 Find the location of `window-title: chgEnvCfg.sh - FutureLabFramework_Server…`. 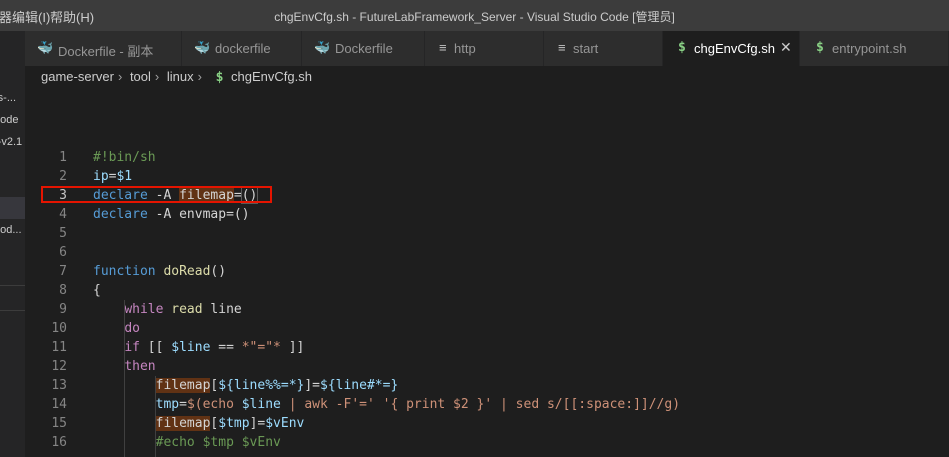

window-title: chgEnvCfg.sh - FutureLabFramework_Server… is located at coordinates (474, 17).